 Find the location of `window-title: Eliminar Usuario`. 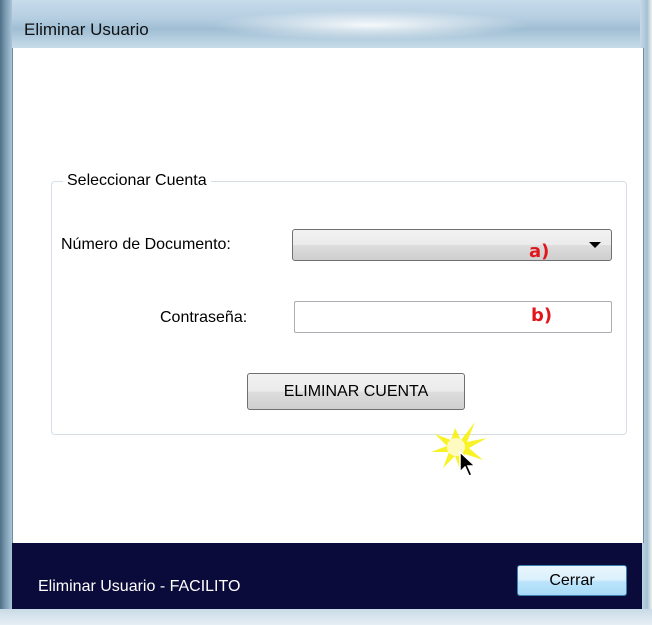

window-title: Eliminar Usuario is located at coordinates (86, 29).